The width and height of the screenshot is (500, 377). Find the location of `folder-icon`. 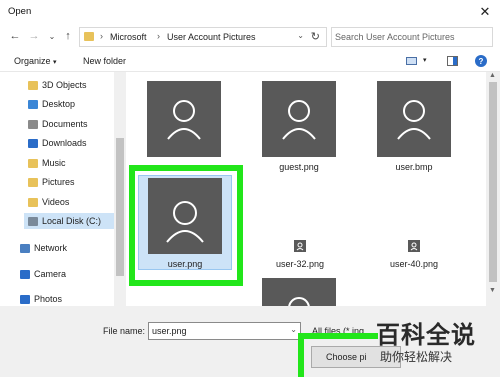

folder-icon is located at coordinates (89, 36).